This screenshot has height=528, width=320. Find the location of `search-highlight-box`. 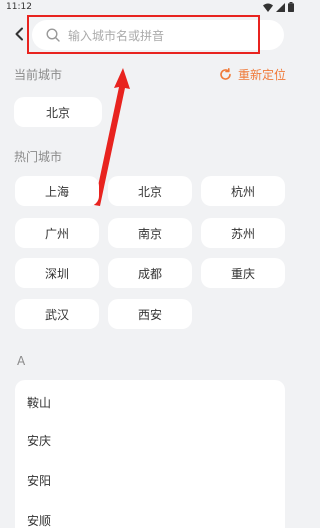

search-highlight-box is located at coordinates (143, 34).